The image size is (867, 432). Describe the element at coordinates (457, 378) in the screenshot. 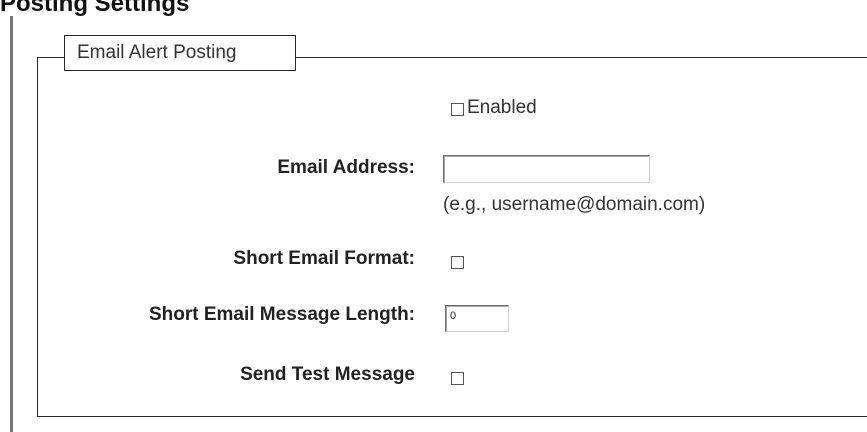

I see `send-test-message-checkbox` at that location.